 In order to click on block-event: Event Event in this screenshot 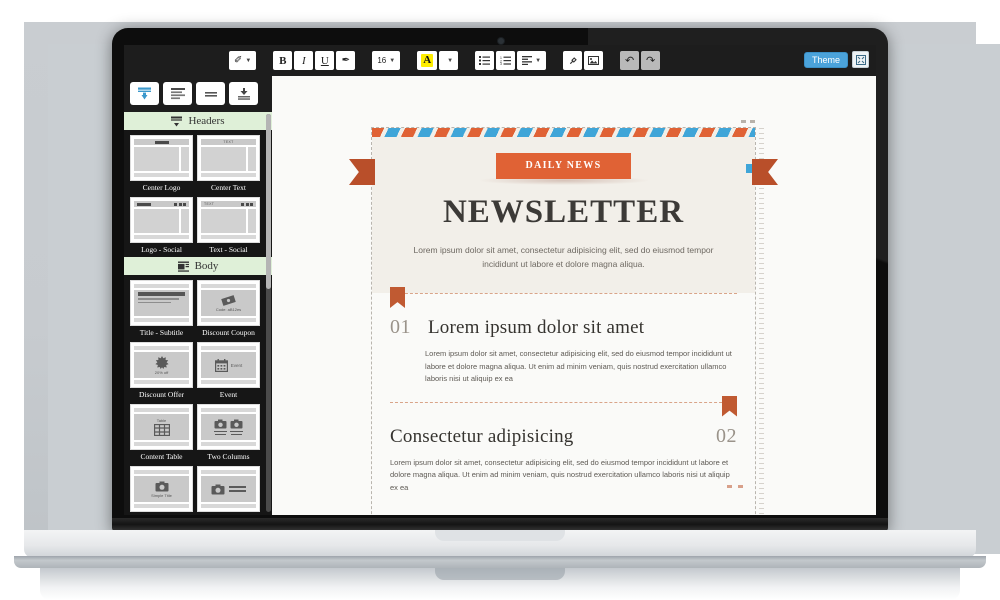, I will do `click(228, 371)`.